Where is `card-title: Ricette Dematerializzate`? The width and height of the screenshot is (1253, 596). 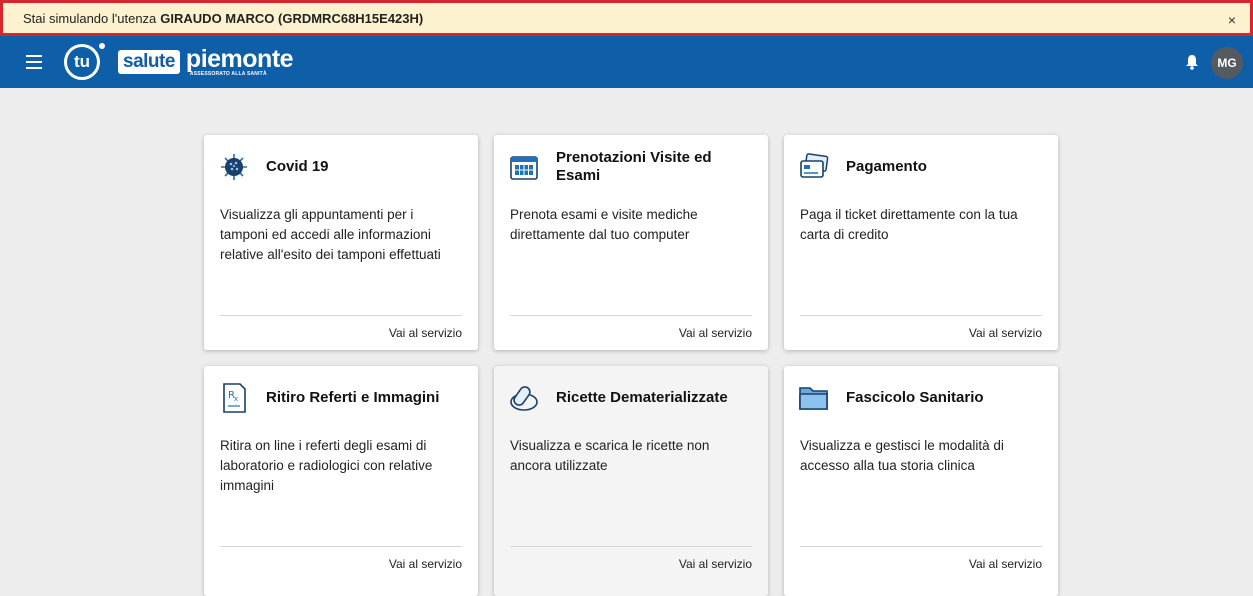
card-title: Ricette Dematerializzate is located at coordinates (642, 397).